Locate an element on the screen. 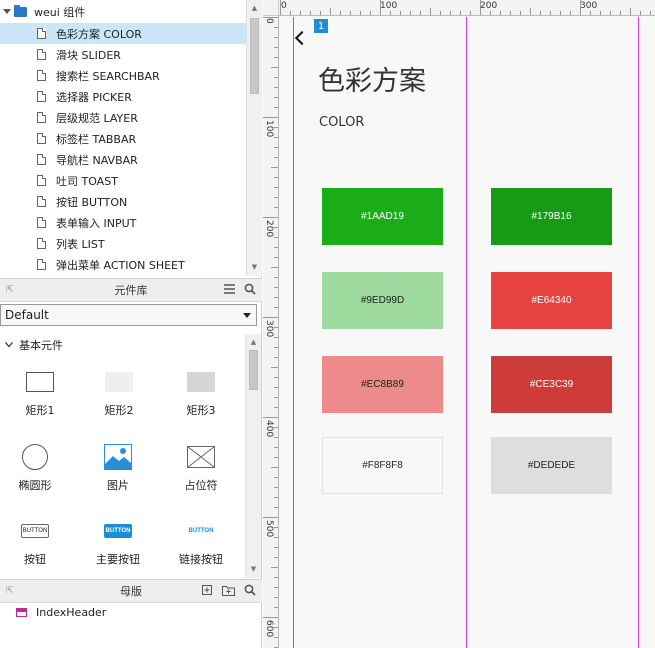 The height and width of the screenshot is (648, 655). tree-item-label: 滑块 SLIDER is located at coordinates (88, 55).